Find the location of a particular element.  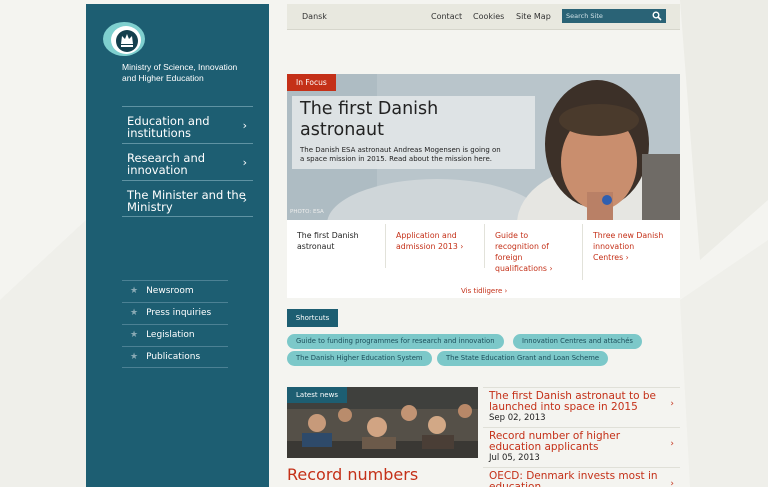

nav-item-label: Publications is located at coordinates (173, 357).